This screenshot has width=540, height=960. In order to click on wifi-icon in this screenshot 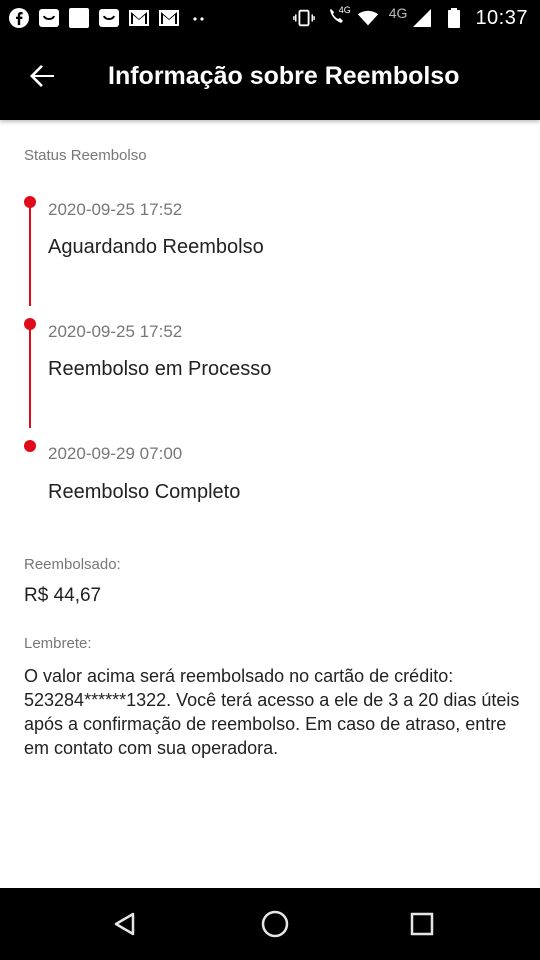, I will do `click(368, 18)`.